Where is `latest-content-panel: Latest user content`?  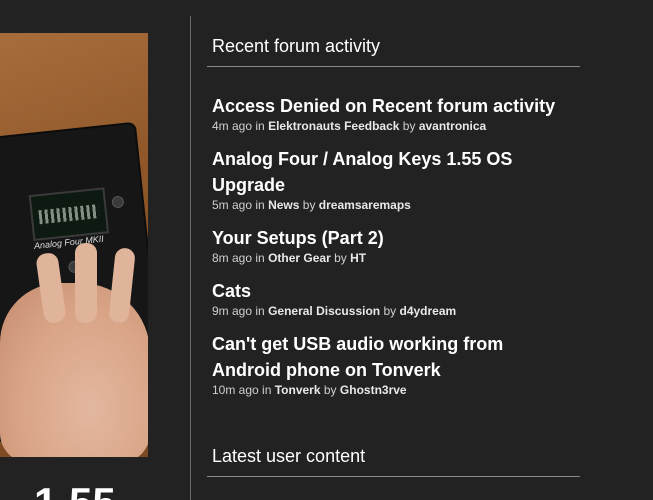 latest-content-panel: Latest user content is located at coordinates (393, 456).